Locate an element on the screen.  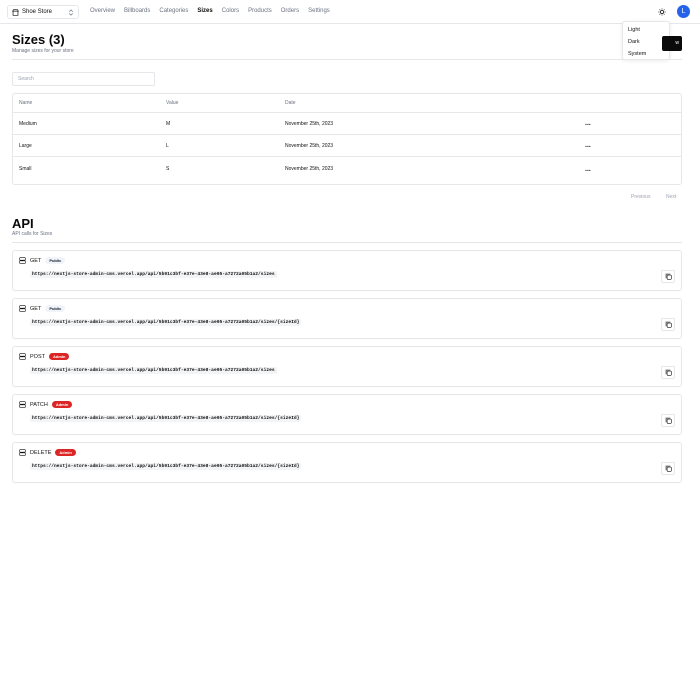
nav-link-overview: Overview is located at coordinates (102, 11).